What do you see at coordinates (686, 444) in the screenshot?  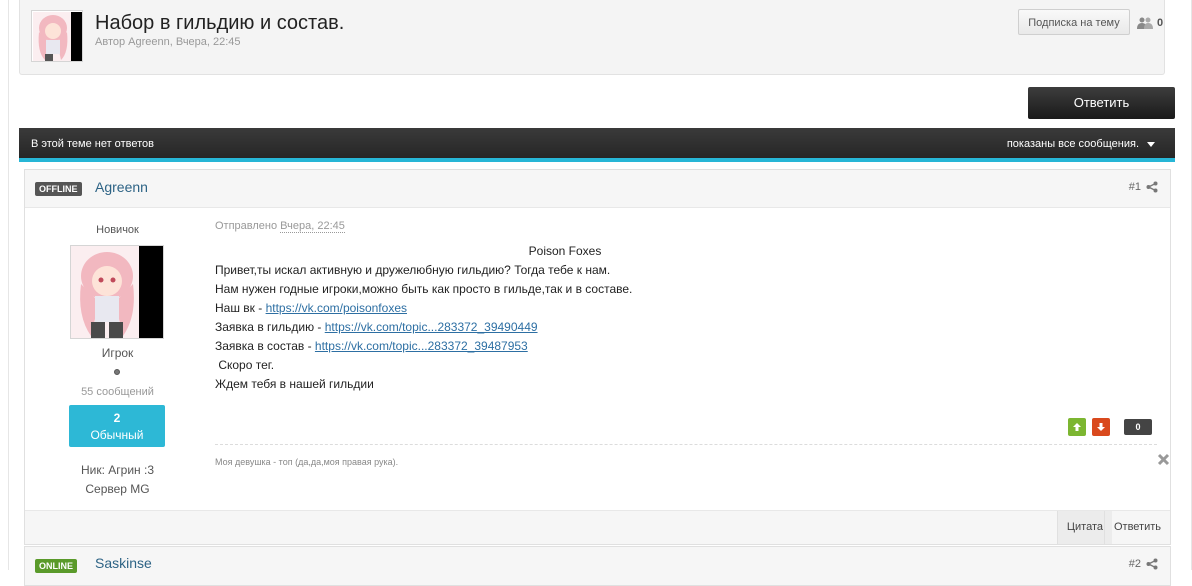 I see `signature-divider` at bounding box center [686, 444].